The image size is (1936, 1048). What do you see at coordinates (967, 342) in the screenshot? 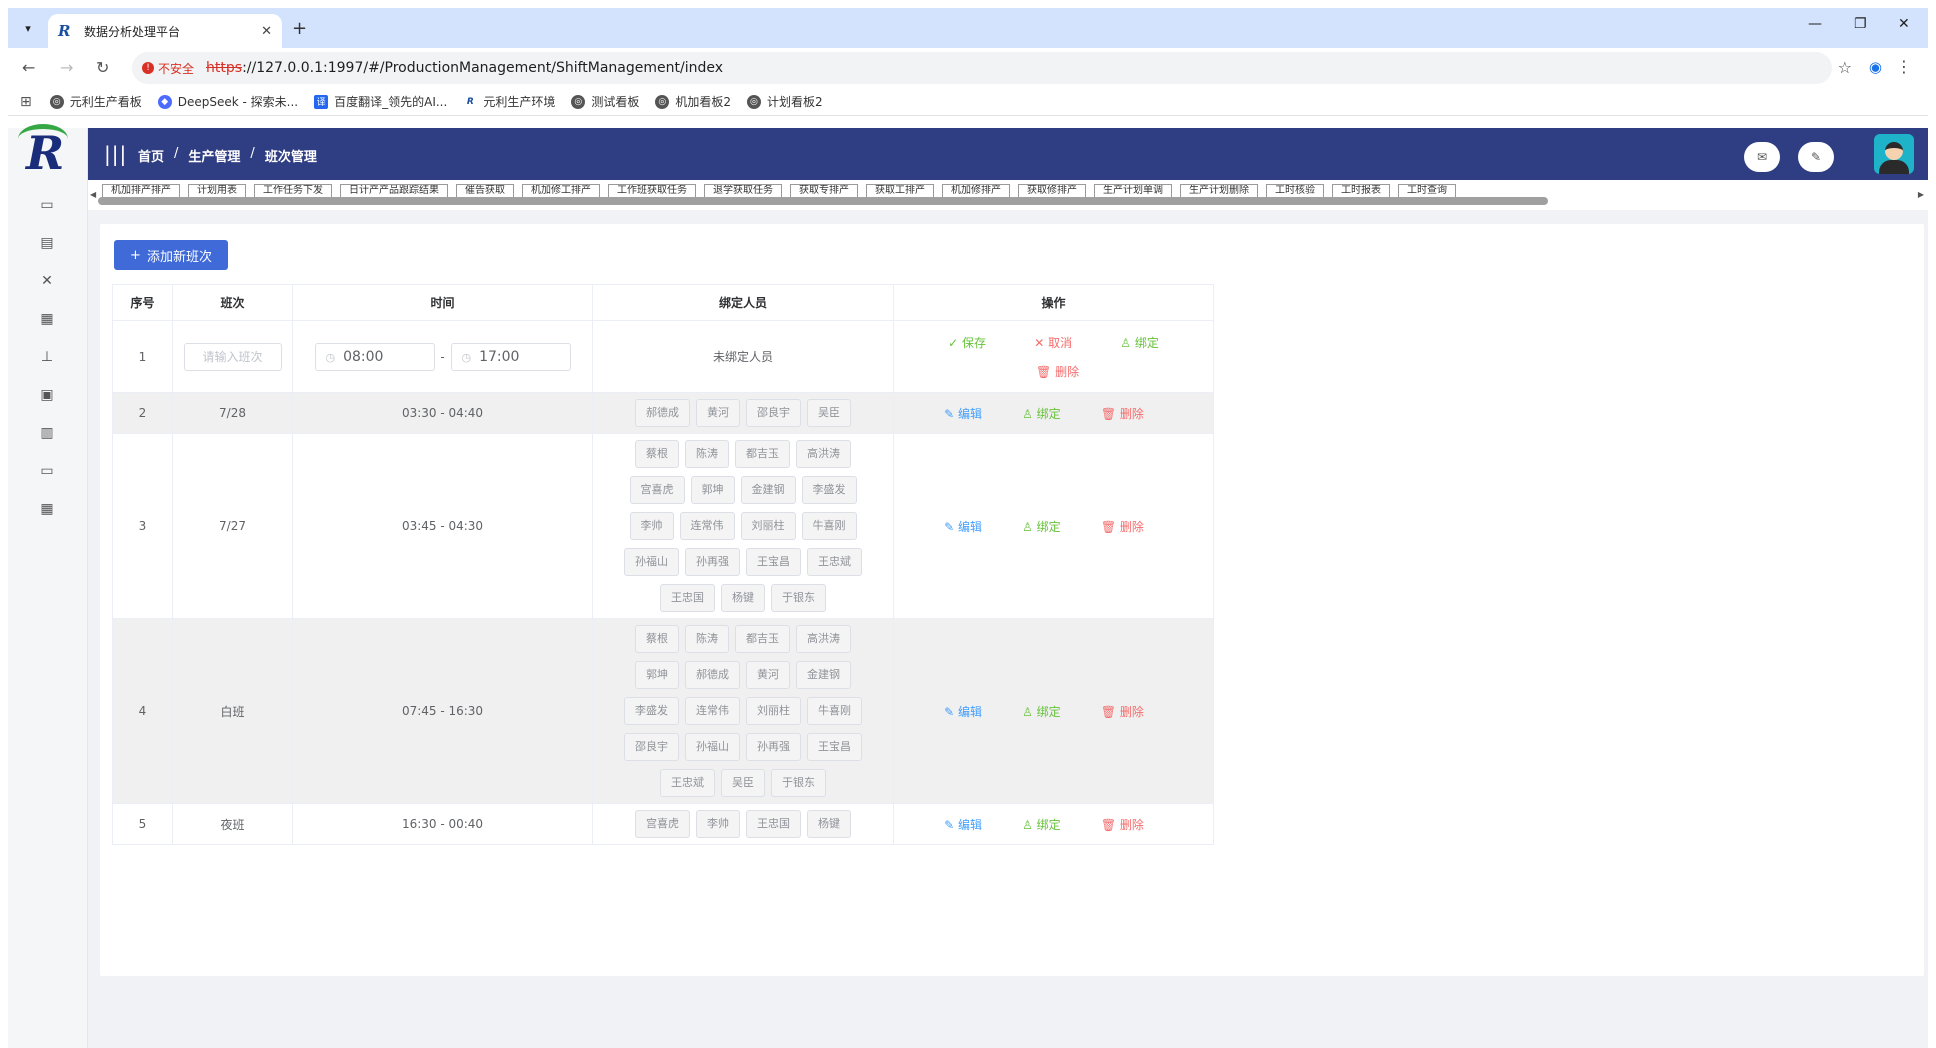
I see `save-button: ✓ 保存` at bounding box center [967, 342].